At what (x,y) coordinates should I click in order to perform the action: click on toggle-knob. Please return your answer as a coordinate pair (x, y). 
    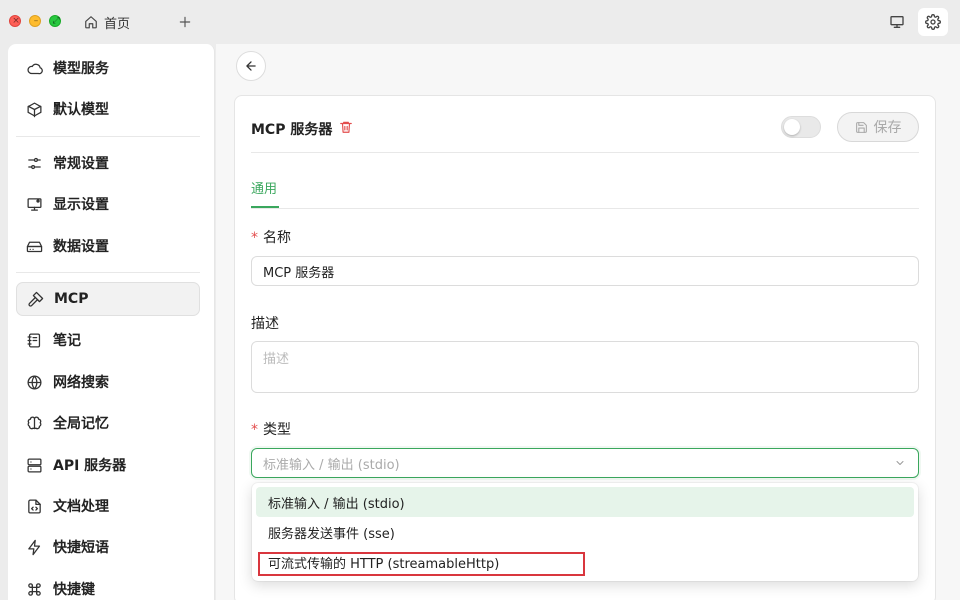
    Looking at the image, I should click on (792, 127).